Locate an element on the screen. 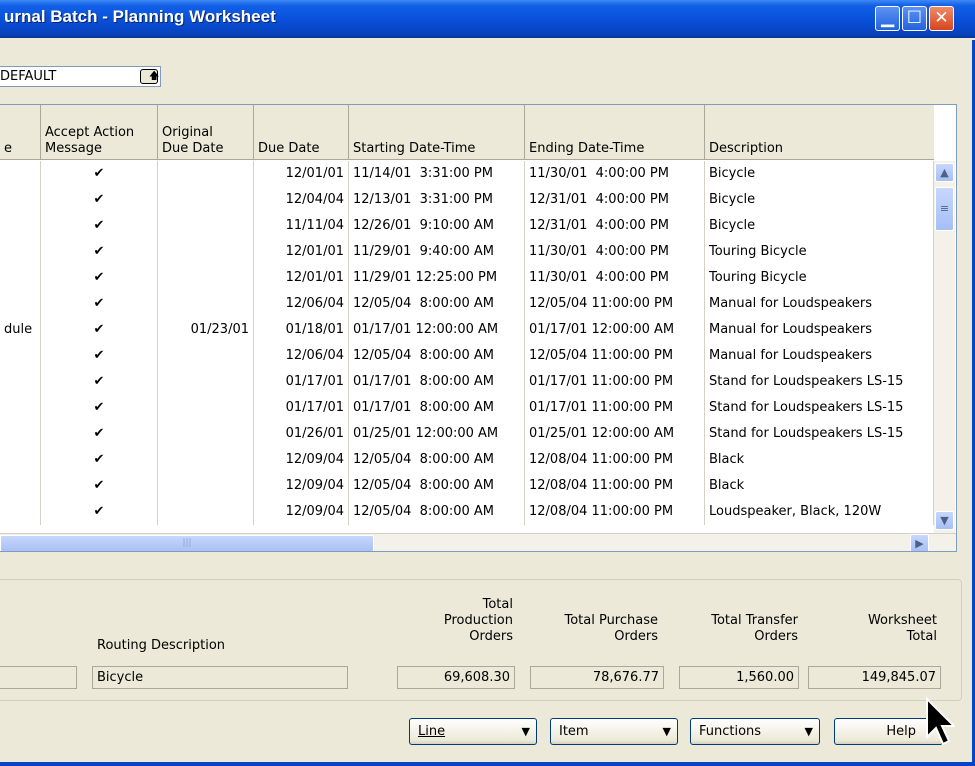 The width and height of the screenshot is (975, 766). cell-ending-date-time: 01/25/01 12:00:00 AM is located at coordinates (615, 434).